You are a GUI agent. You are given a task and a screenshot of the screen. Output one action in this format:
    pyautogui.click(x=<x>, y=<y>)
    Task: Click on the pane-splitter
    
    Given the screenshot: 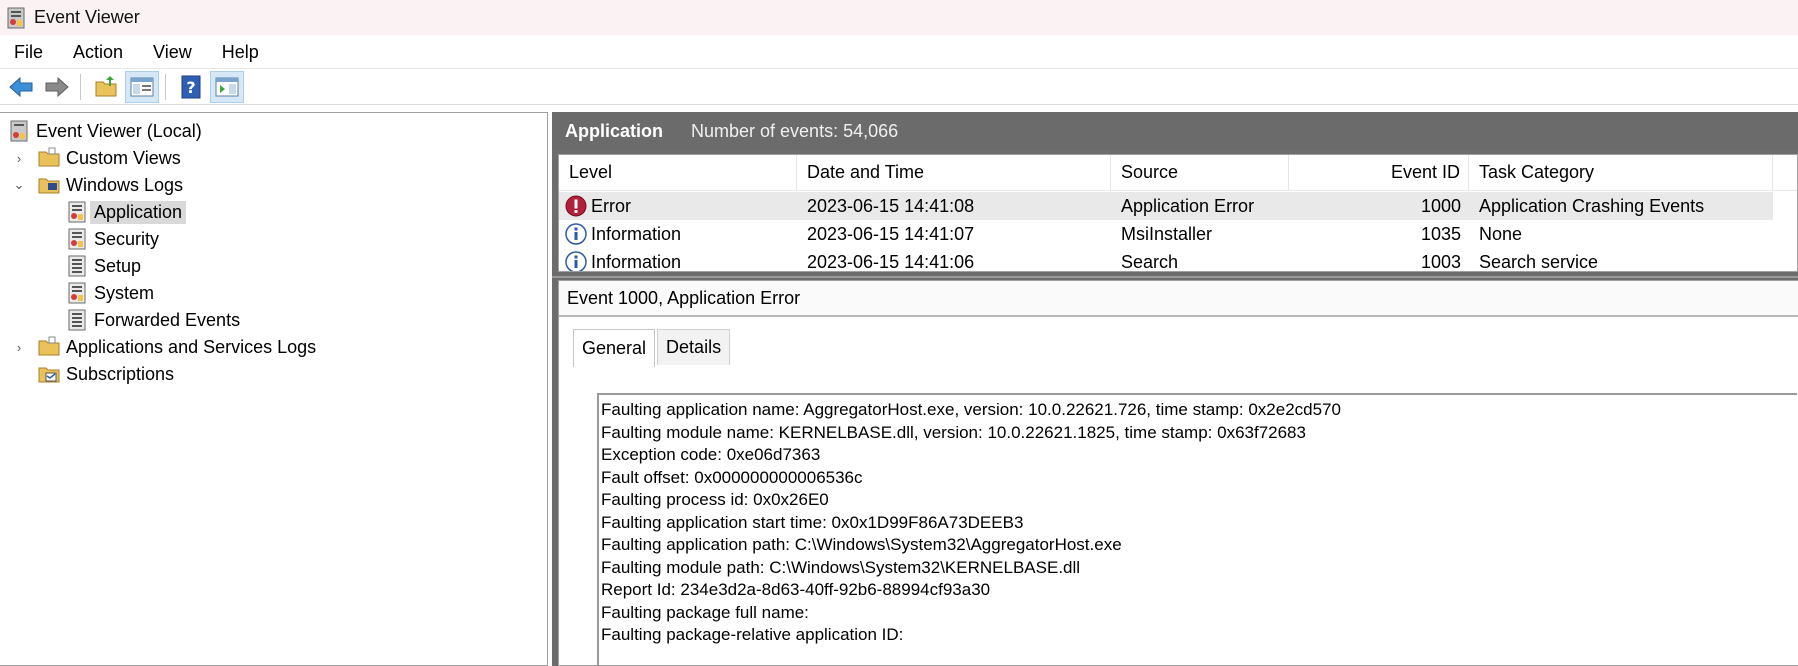 What is the action you would take?
    pyautogui.click(x=1175, y=277)
    